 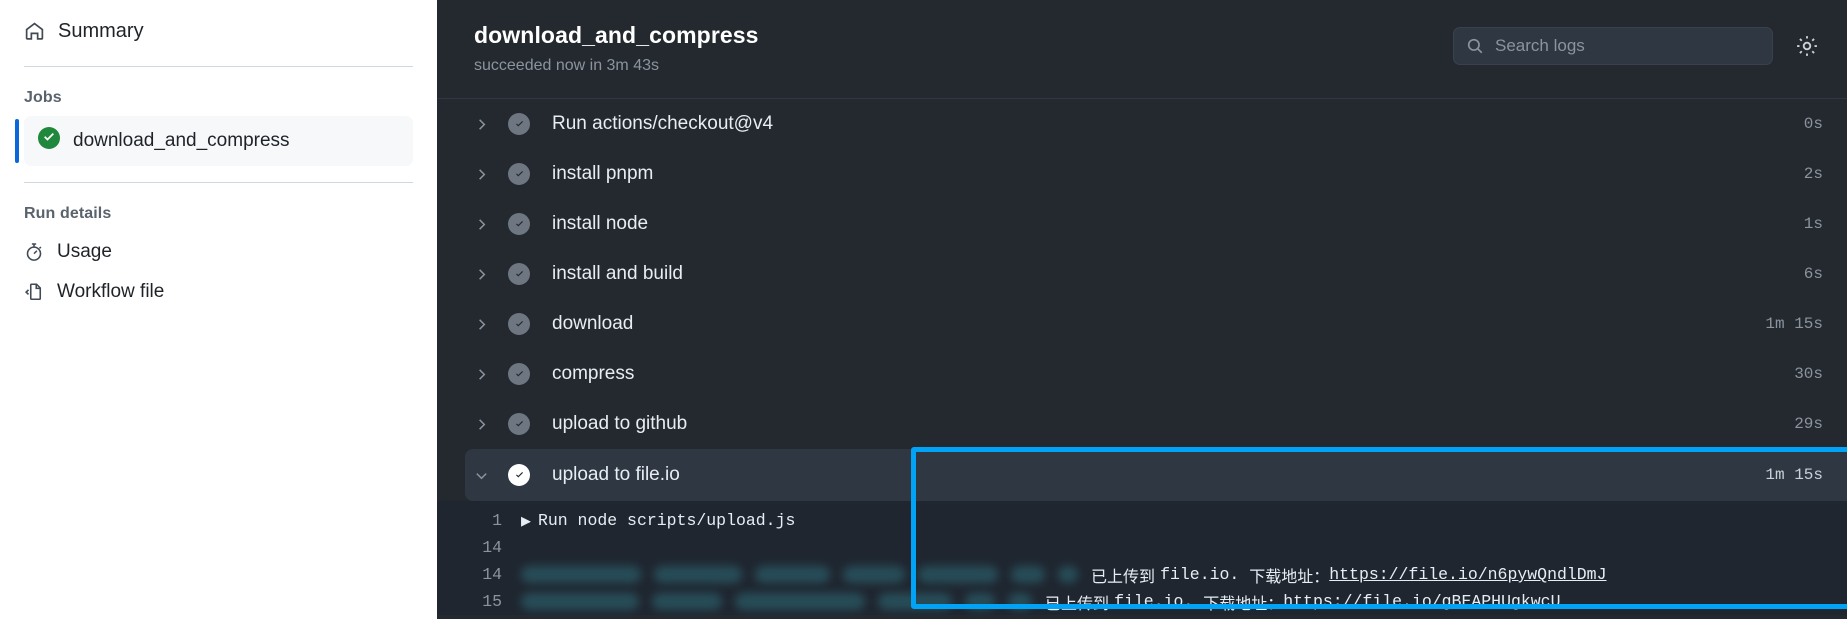 What do you see at coordinates (1807, 46) in the screenshot?
I see `gear-icon` at bounding box center [1807, 46].